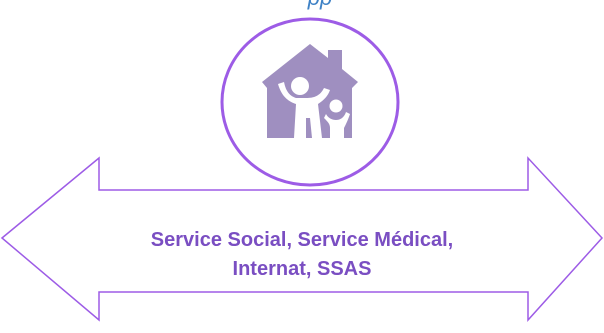 The width and height of the screenshot is (604, 333). Describe the element at coordinates (302, 269) in the screenshot. I see `arrow-label-line-2: Internat, SSAS` at that location.